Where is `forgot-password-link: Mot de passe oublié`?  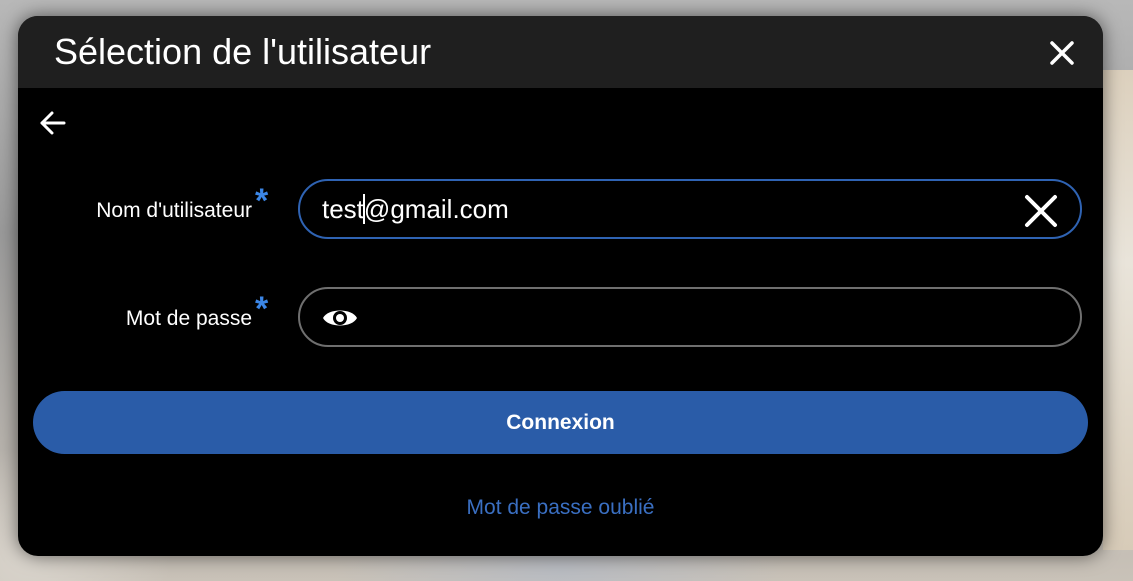
forgot-password-link: Mot de passe oublié is located at coordinates (560, 508).